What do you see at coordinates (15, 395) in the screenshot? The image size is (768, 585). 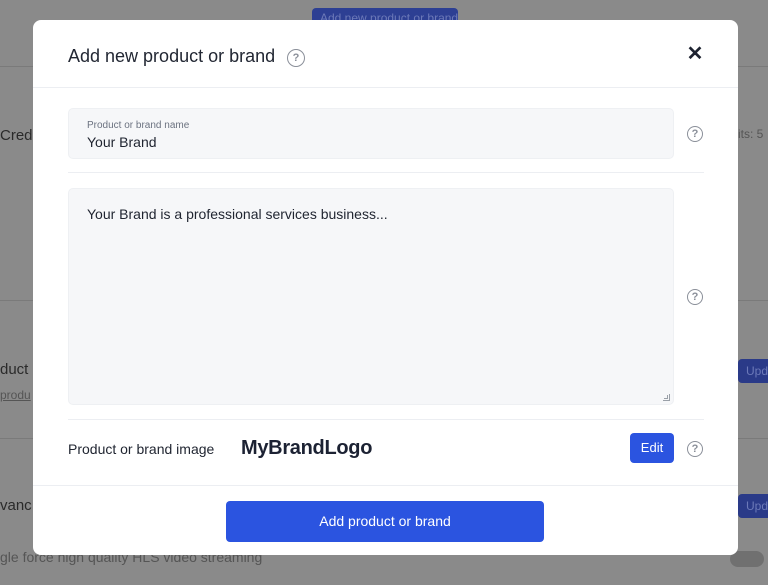 I see `bg-section-link: produ` at bounding box center [15, 395].